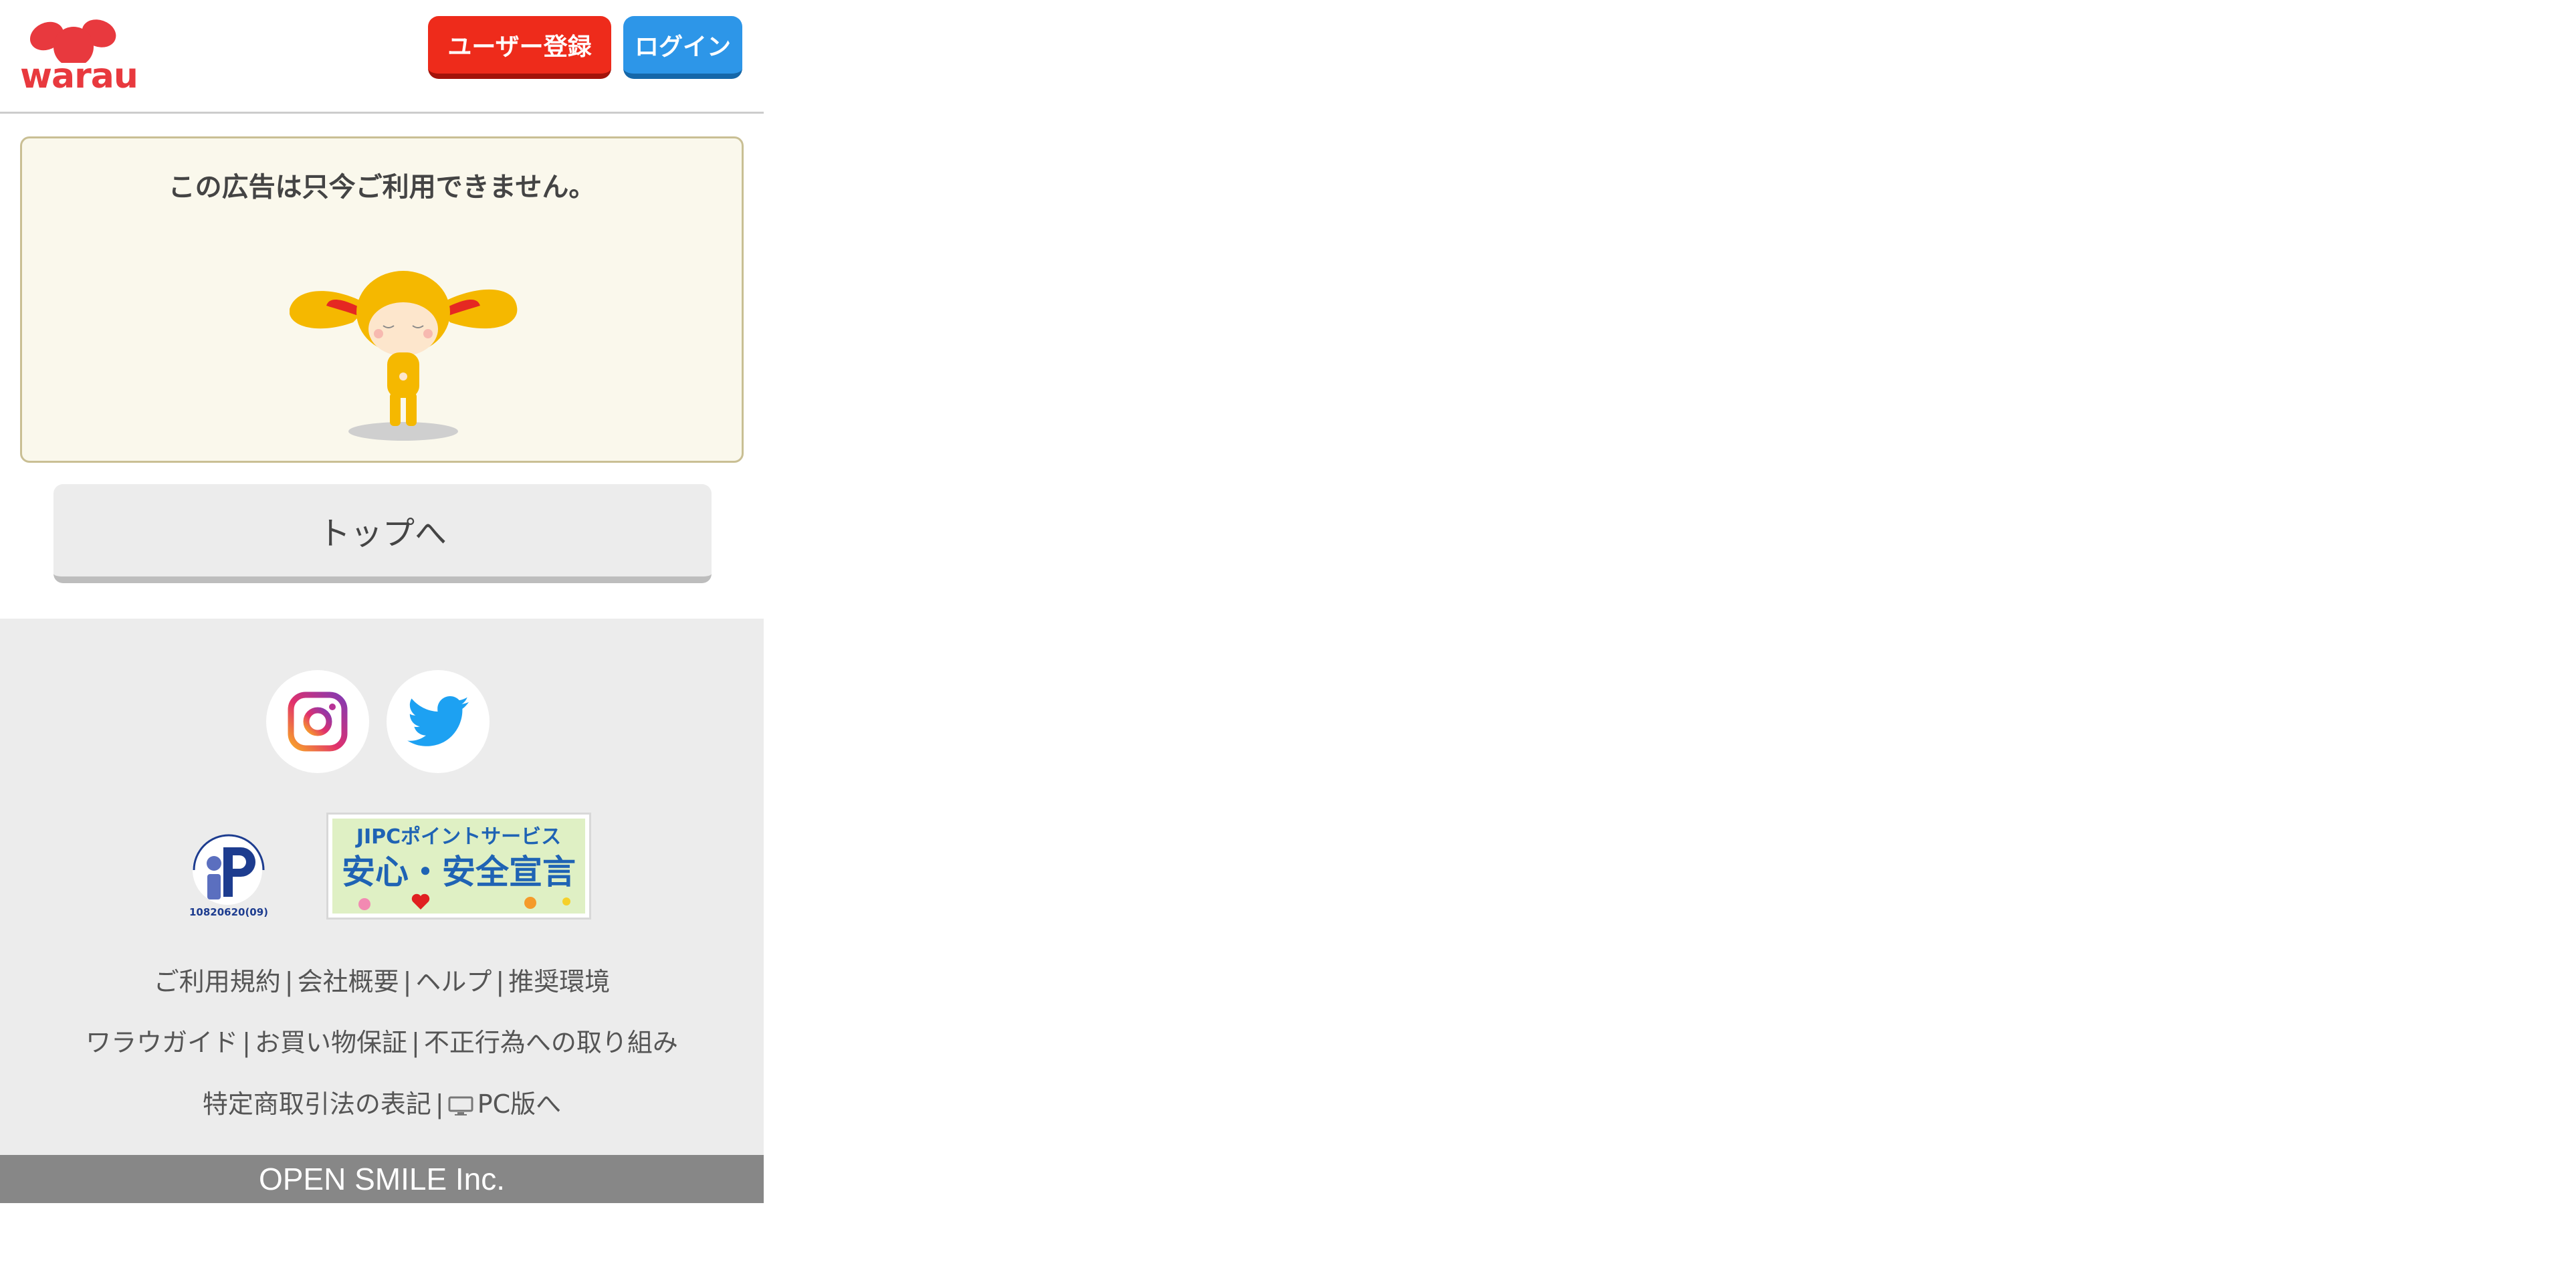 This screenshot has width=2576, height=1278. Describe the element at coordinates (519, 48) in the screenshot. I see `register-button: ユーザー登録` at that location.